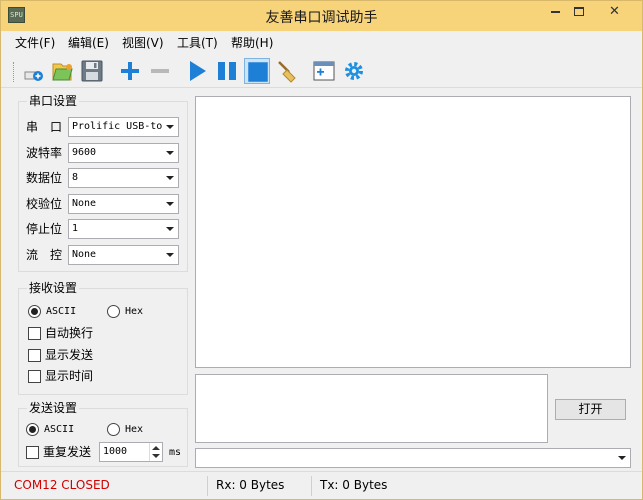 The width and height of the screenshot is (643, 500). I want to click on show-send-checkbox, so click(34, 355).